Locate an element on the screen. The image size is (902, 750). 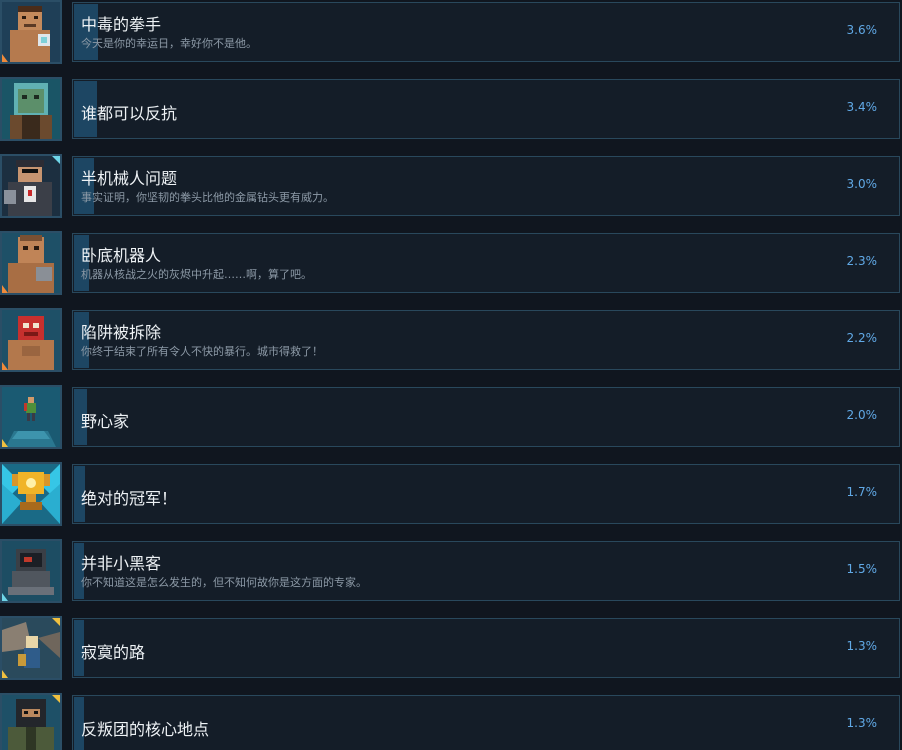
achievement-row: 卧底机器人机器从核战之火的灰烬中升起……啊，算了吧。 2.3% is located at coordinates (451, 263).